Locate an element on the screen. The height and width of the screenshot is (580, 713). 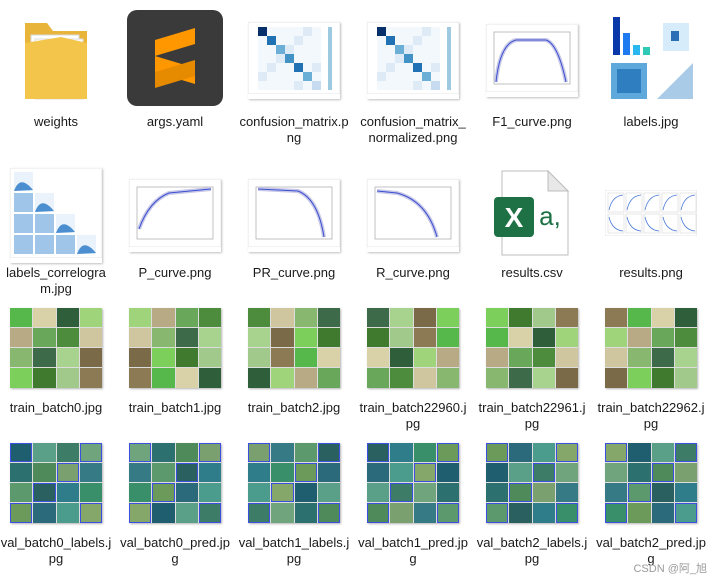
file-item: F1_curve.png is located at coordinates (532, 80).